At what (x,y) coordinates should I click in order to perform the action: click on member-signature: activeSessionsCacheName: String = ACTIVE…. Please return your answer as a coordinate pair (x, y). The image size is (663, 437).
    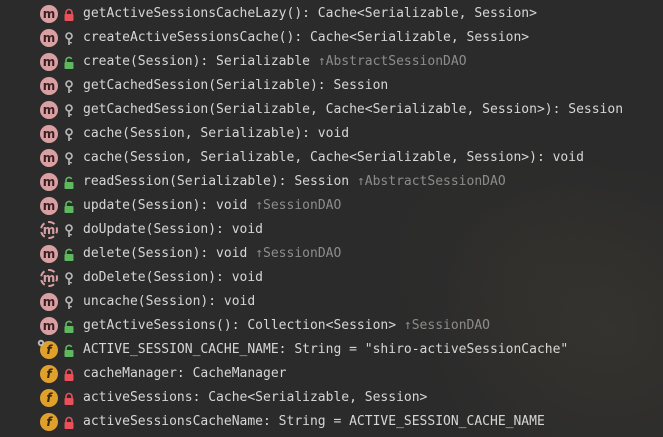
    Looking at the image, I should click on (314, 421).